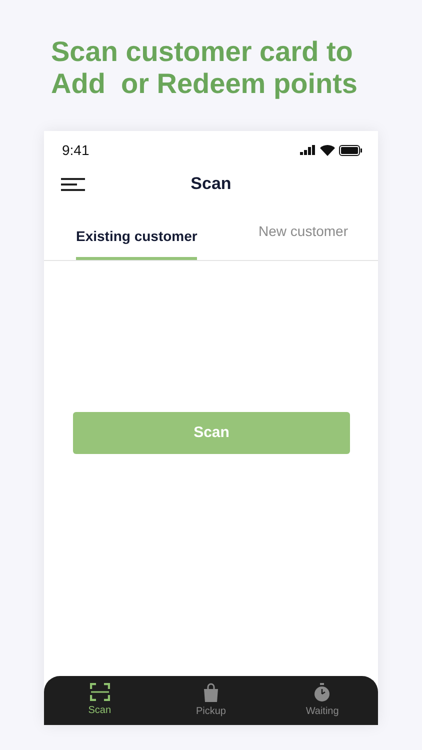 The image size is (422, 750). I want to click on nav-tab: Scan, so click(100, 700).